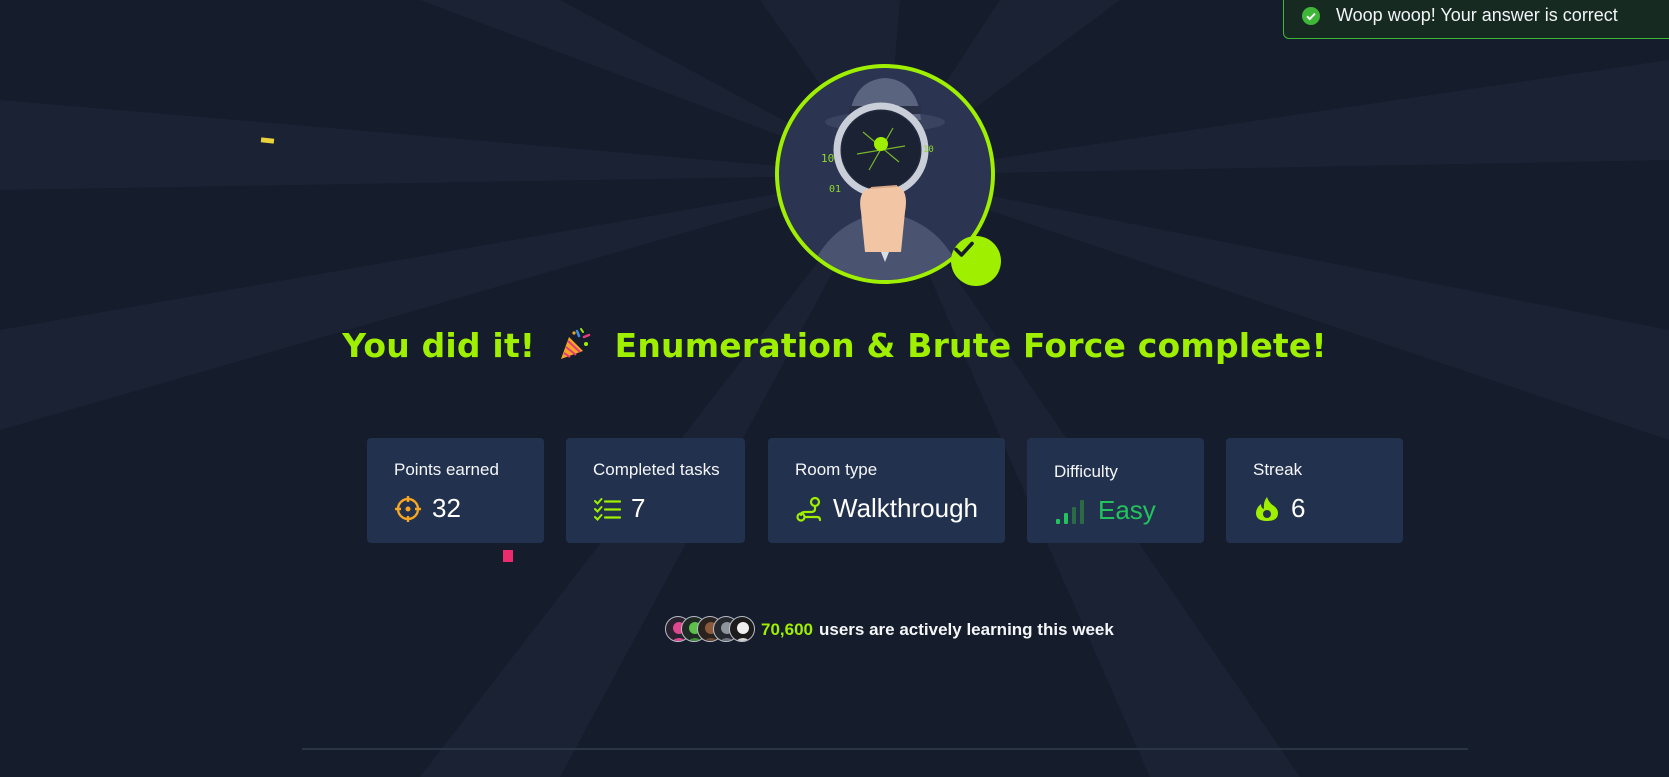 Image resolution: width=1669 pixels, height=777 pixels. Describe the element at coordinates (885, 749) in the screenshot. I see `section-divider` at that location.